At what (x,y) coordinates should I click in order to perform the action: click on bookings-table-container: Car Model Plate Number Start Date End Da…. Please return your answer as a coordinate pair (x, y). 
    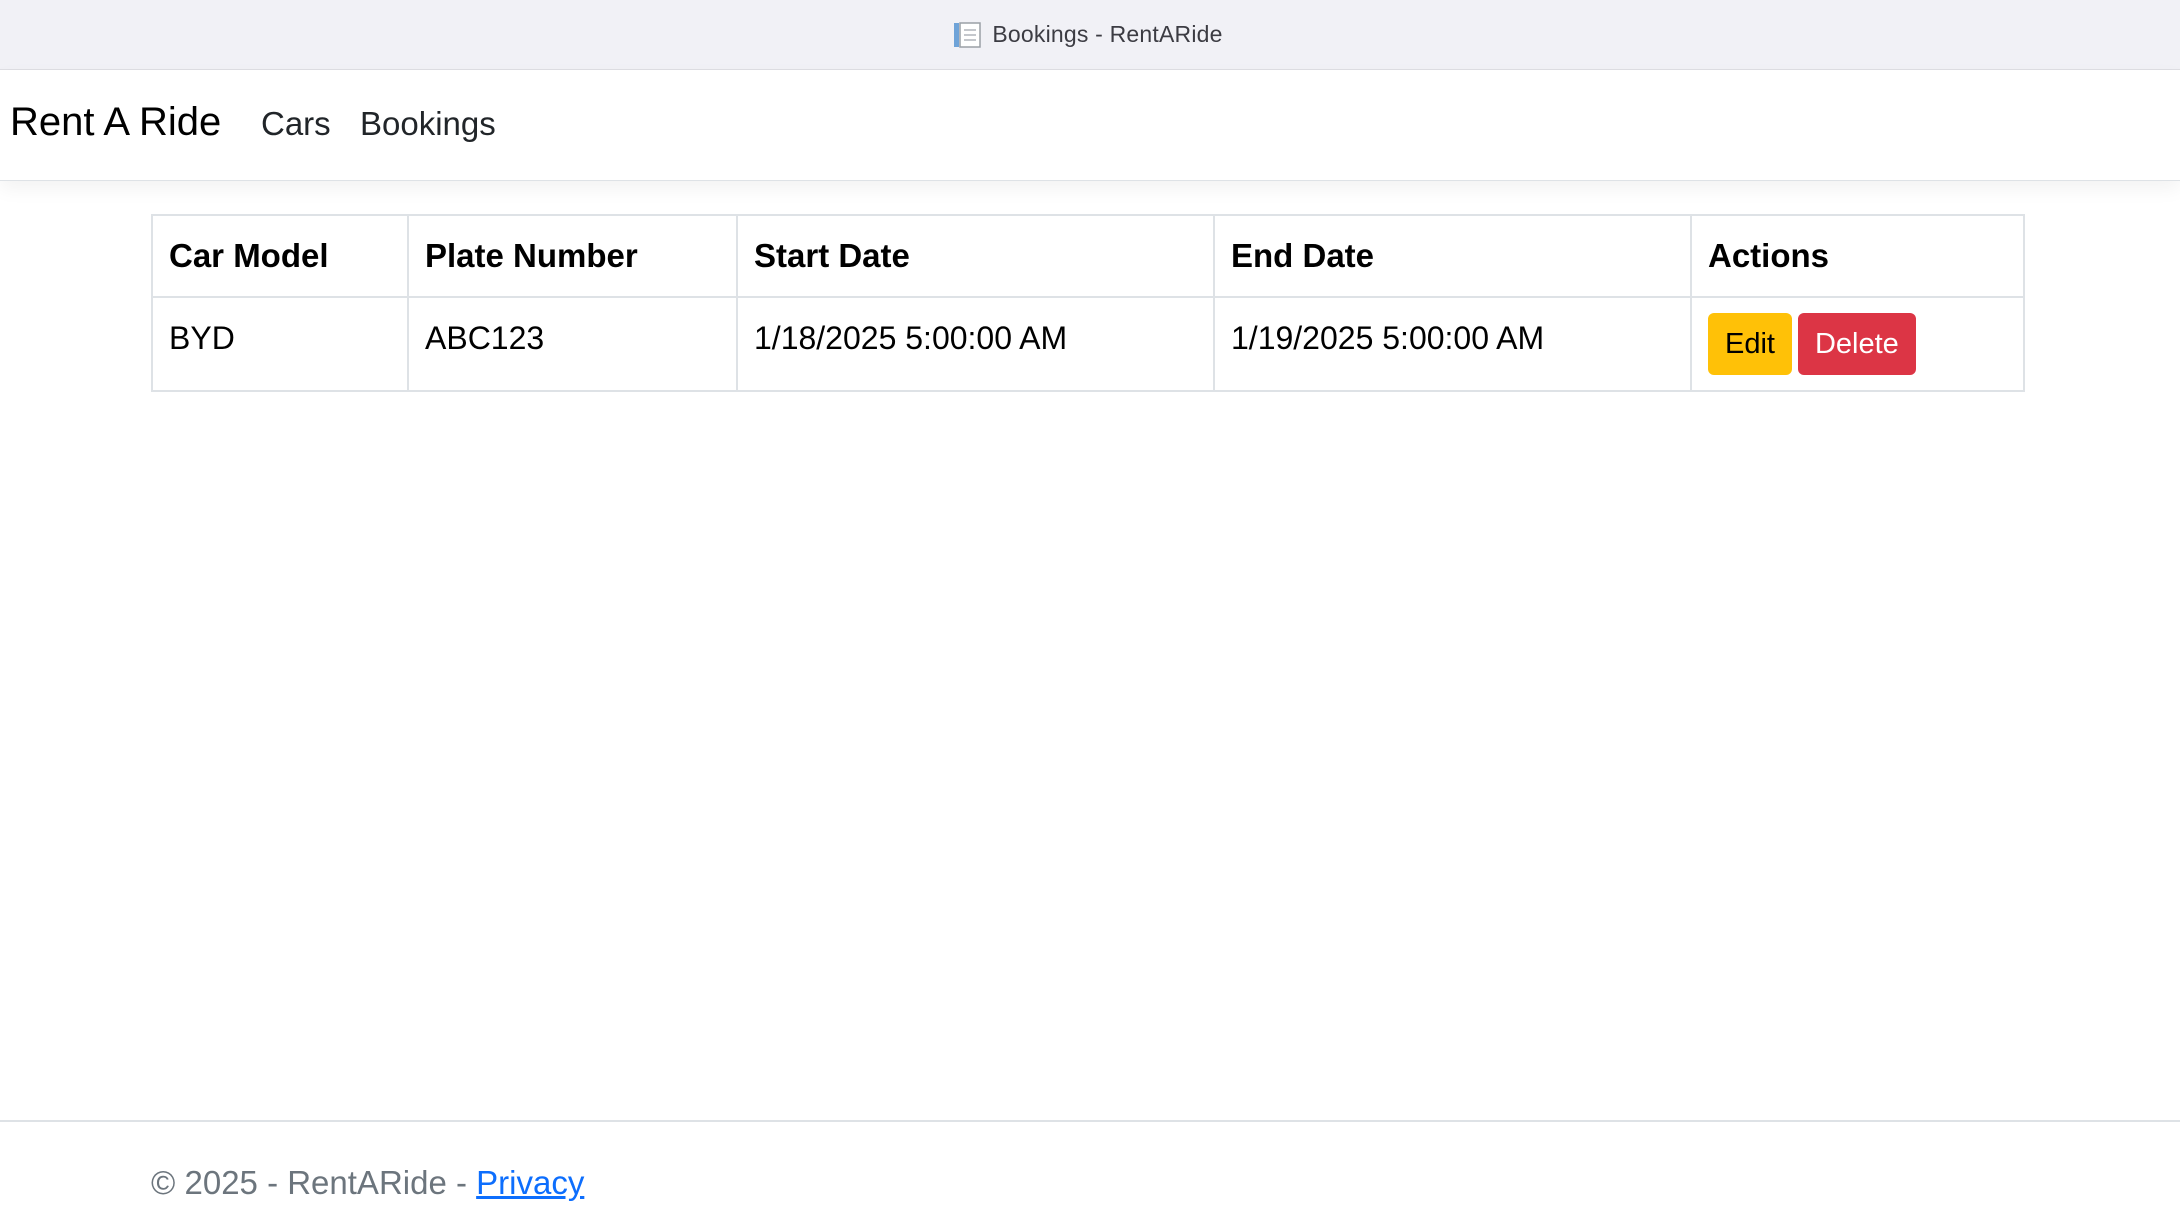
    Looking at the image, I should click on (1088, 303).